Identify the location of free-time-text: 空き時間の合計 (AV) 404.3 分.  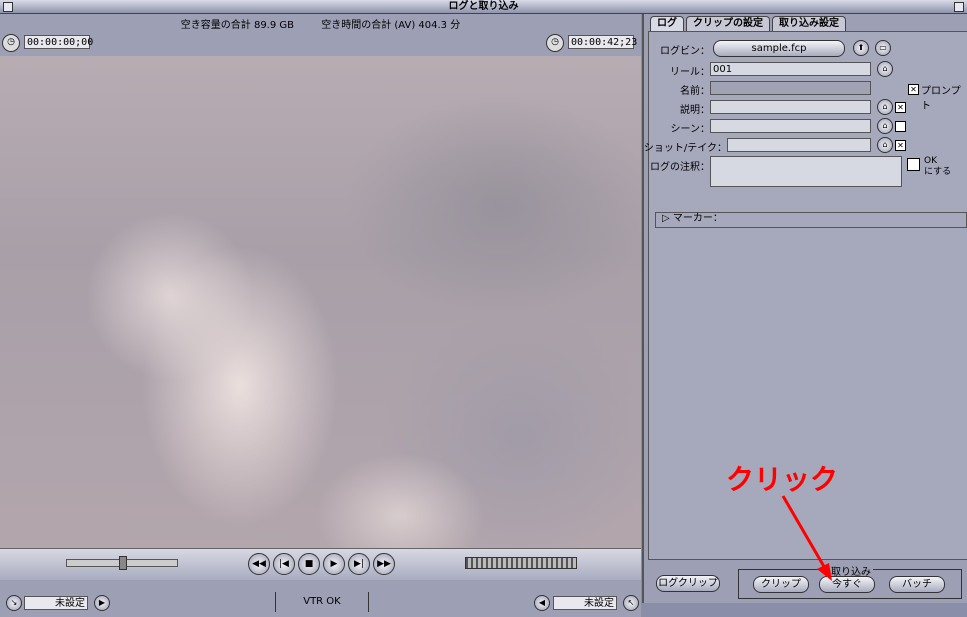
(391, 25).